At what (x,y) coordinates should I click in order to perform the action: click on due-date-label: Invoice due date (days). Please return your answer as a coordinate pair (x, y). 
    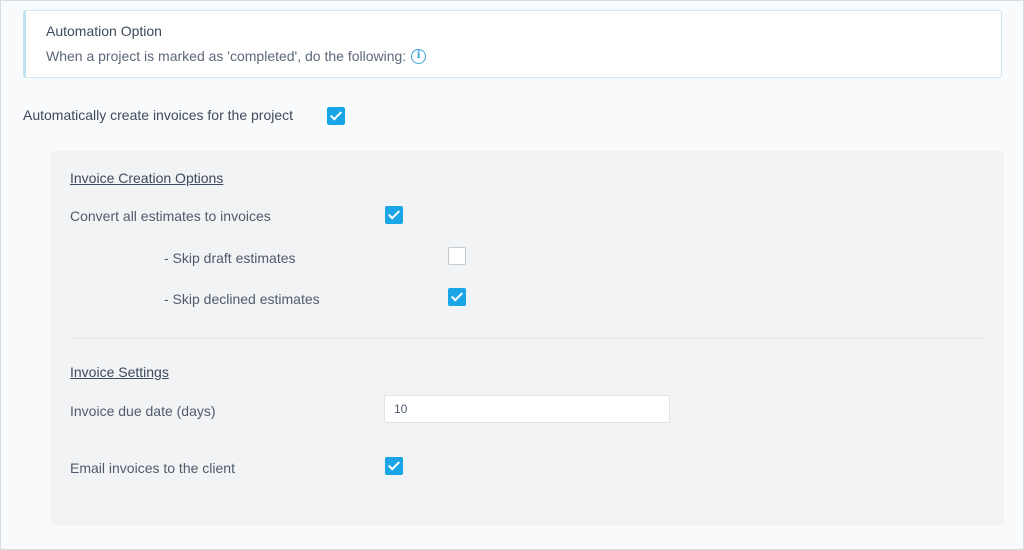
    Looking at the image, I should click on (143, 411).